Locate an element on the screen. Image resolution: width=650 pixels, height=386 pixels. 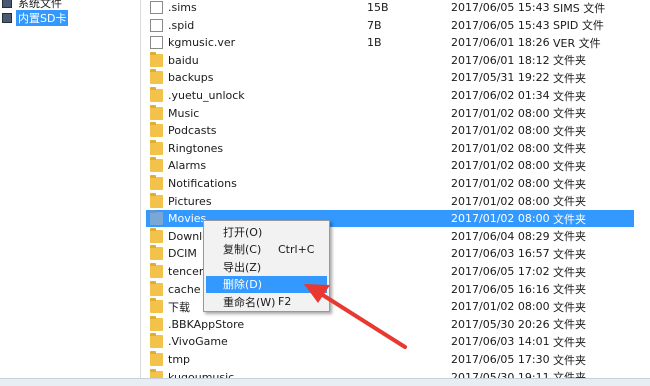
red-arrow-annotation is located at coordinates (355, 316).